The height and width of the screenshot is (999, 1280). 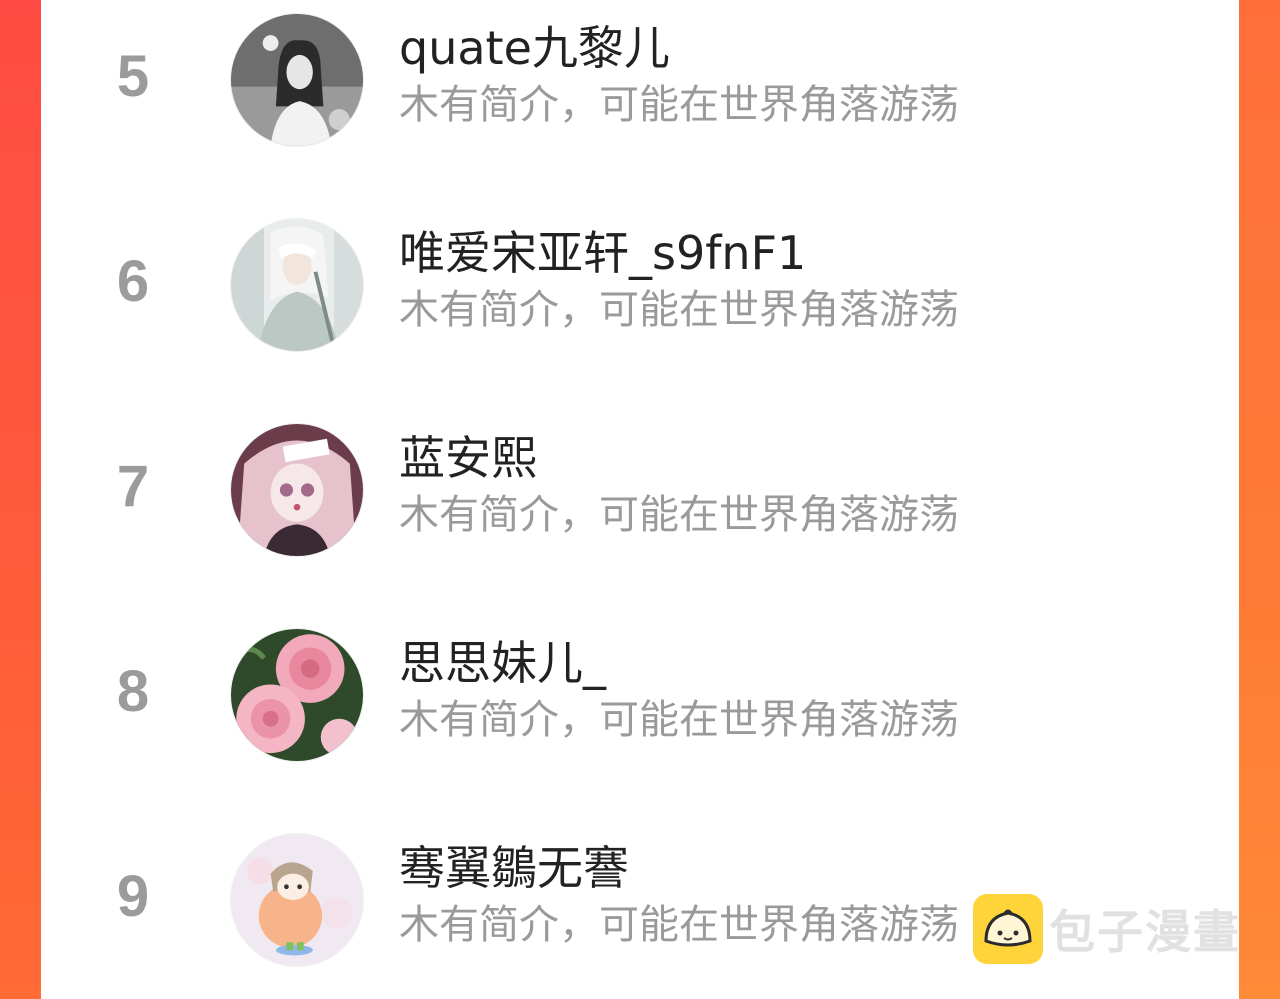 What do you see at coordinates (602, 253) in the screenshot?
I see `user-name: 唯爱宋亚轩_s9fnF1` at bounding box center [602, 253].